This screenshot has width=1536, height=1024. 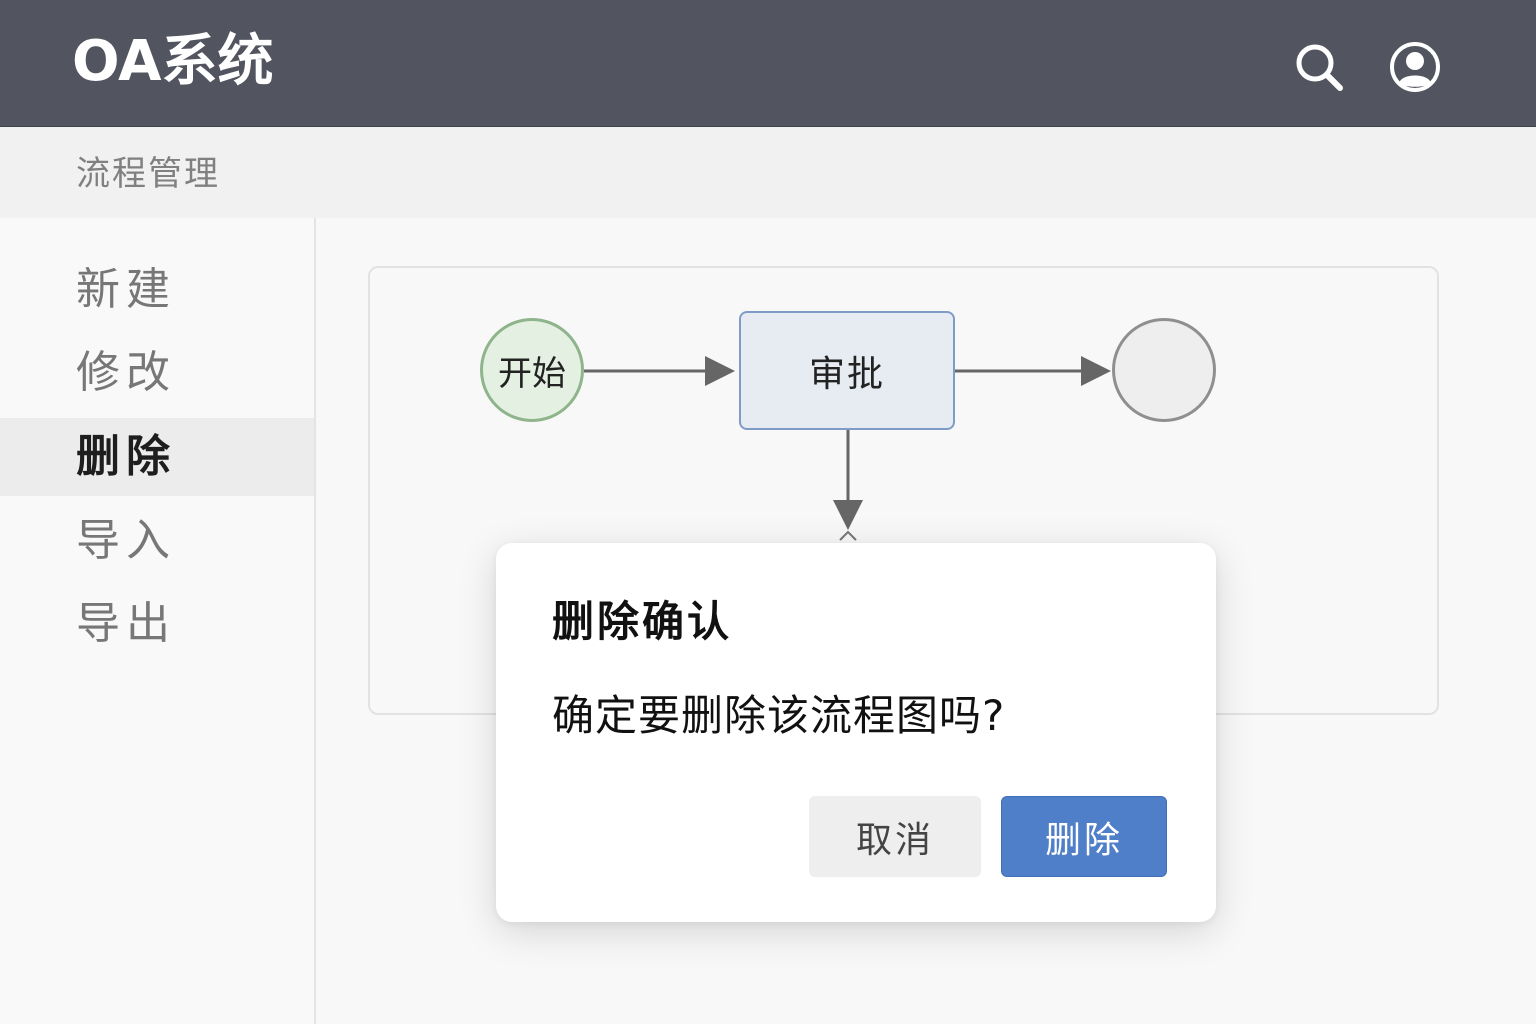 What do you see at coordinates (1319, 67) in the screenshot?
I see `search-icon` at bounding box center [1319, 67].